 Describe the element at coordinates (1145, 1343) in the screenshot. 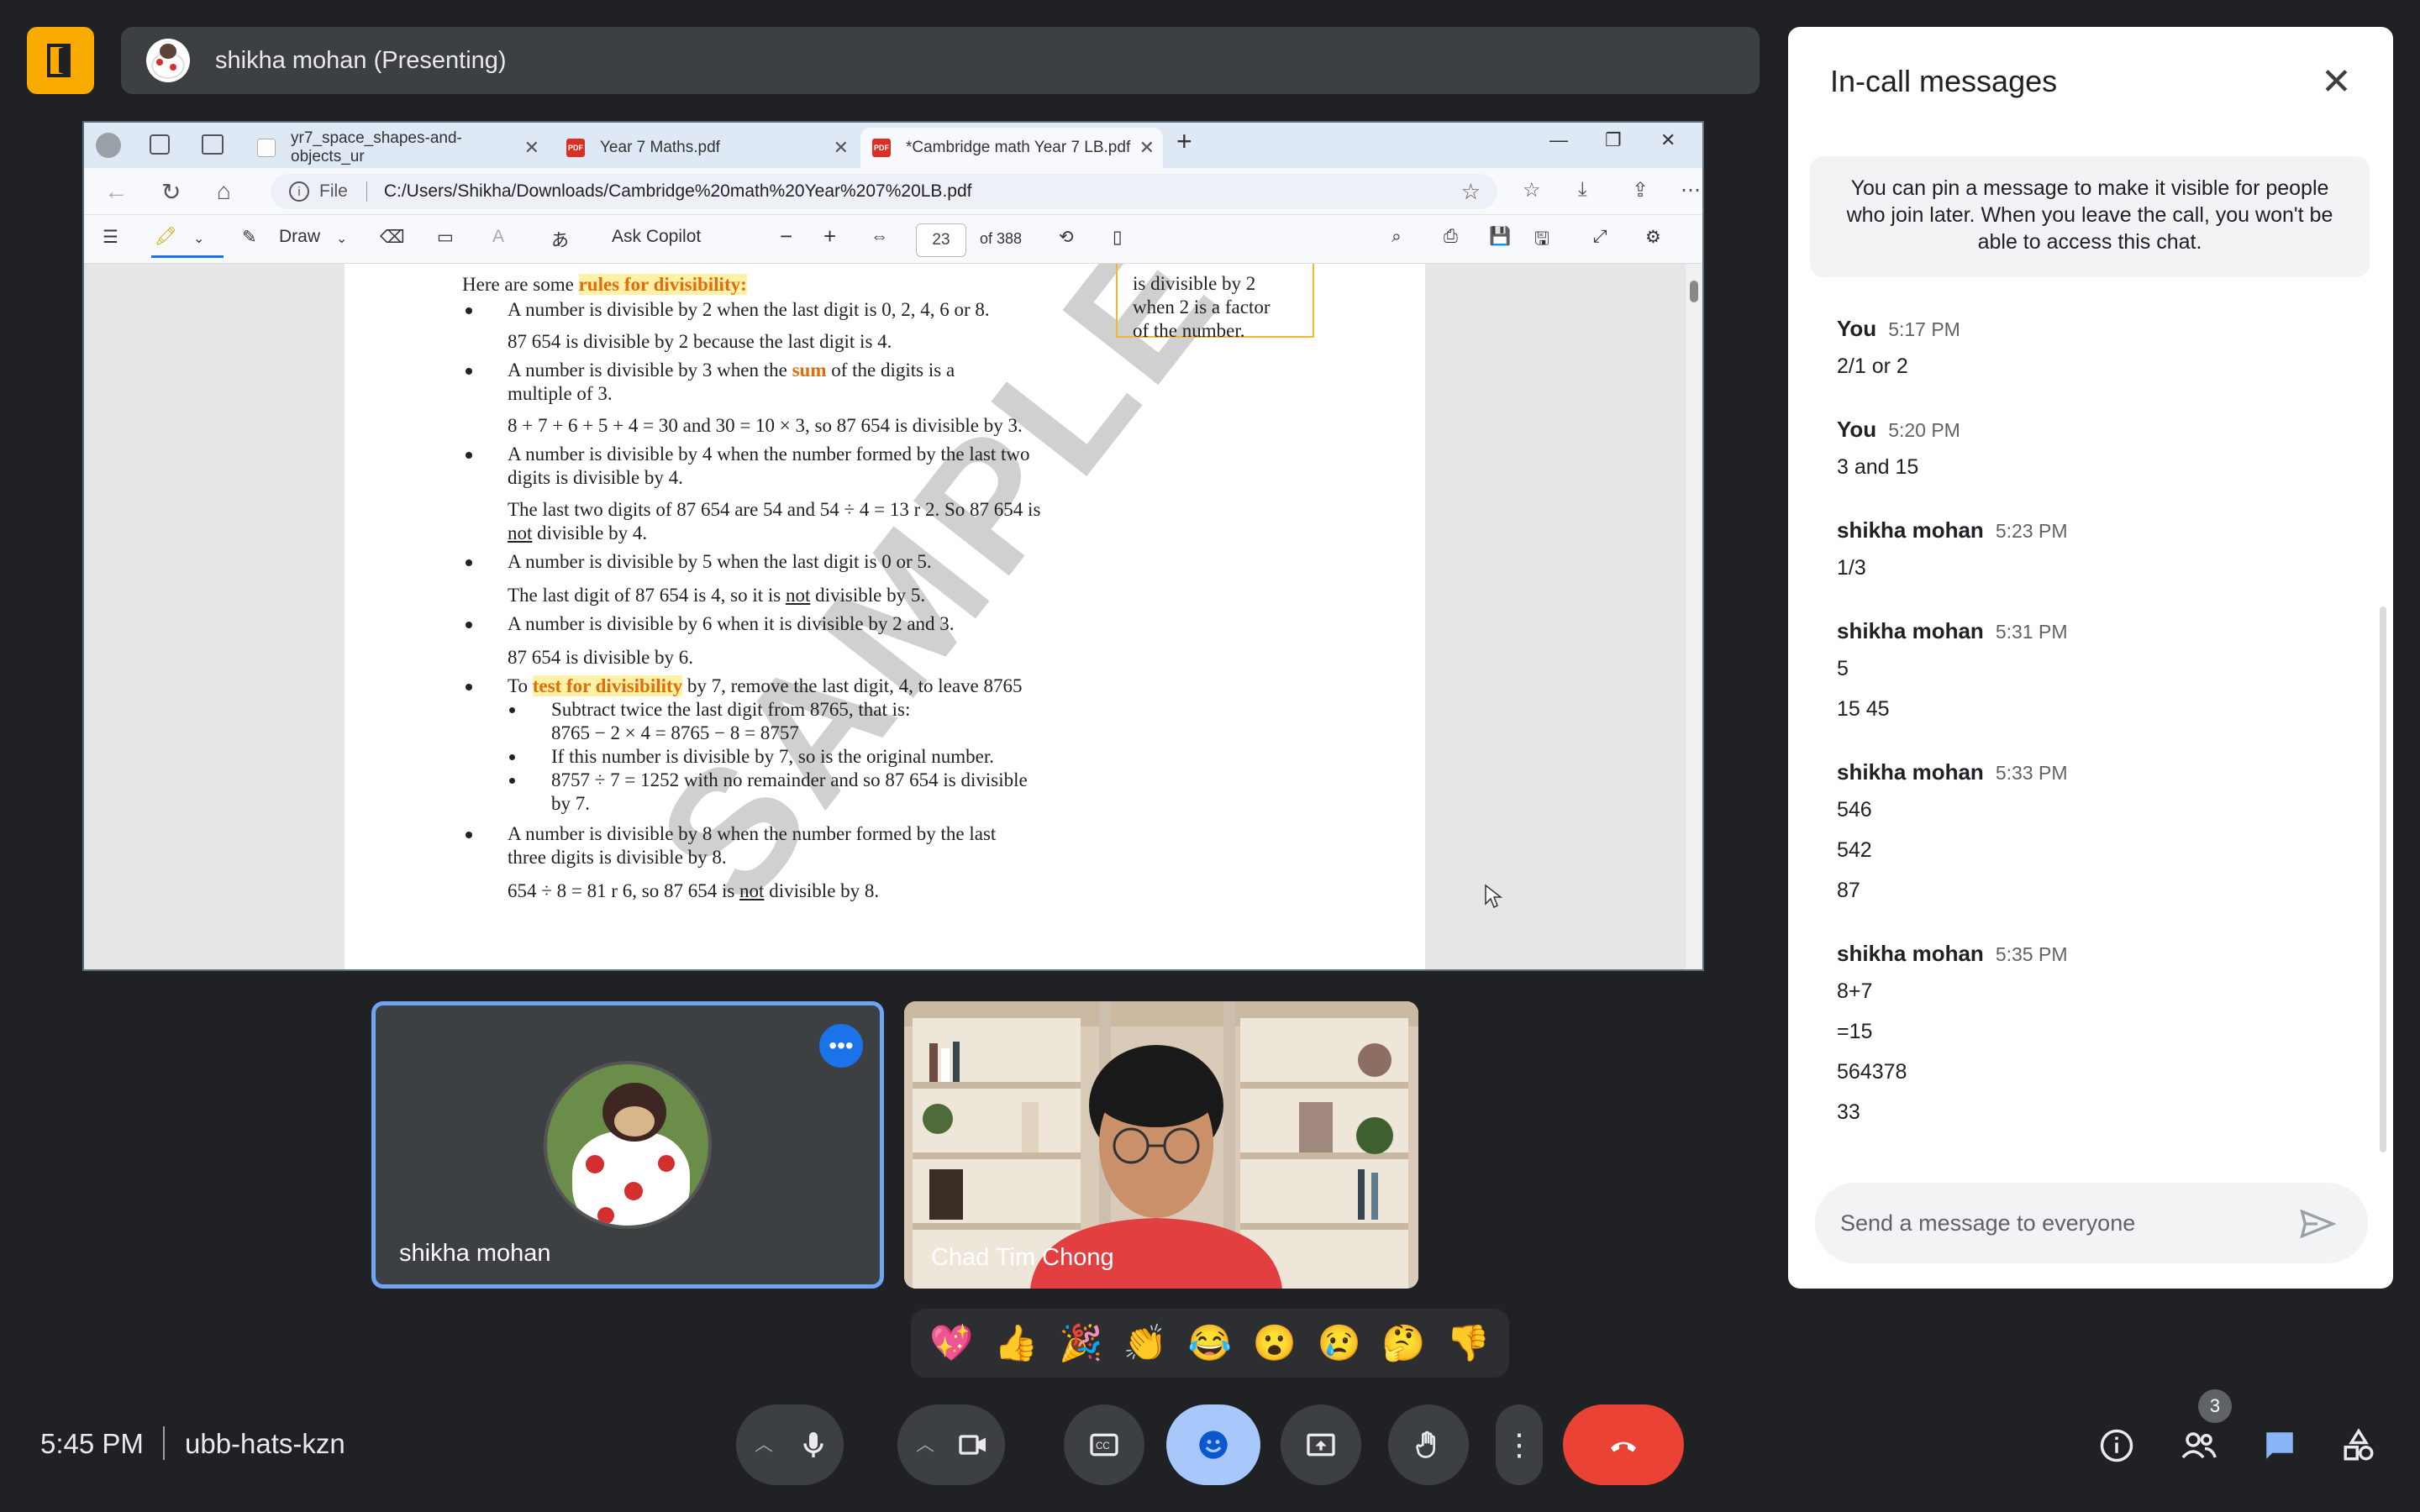

I see `reaction-clapping: 👏` at that location.